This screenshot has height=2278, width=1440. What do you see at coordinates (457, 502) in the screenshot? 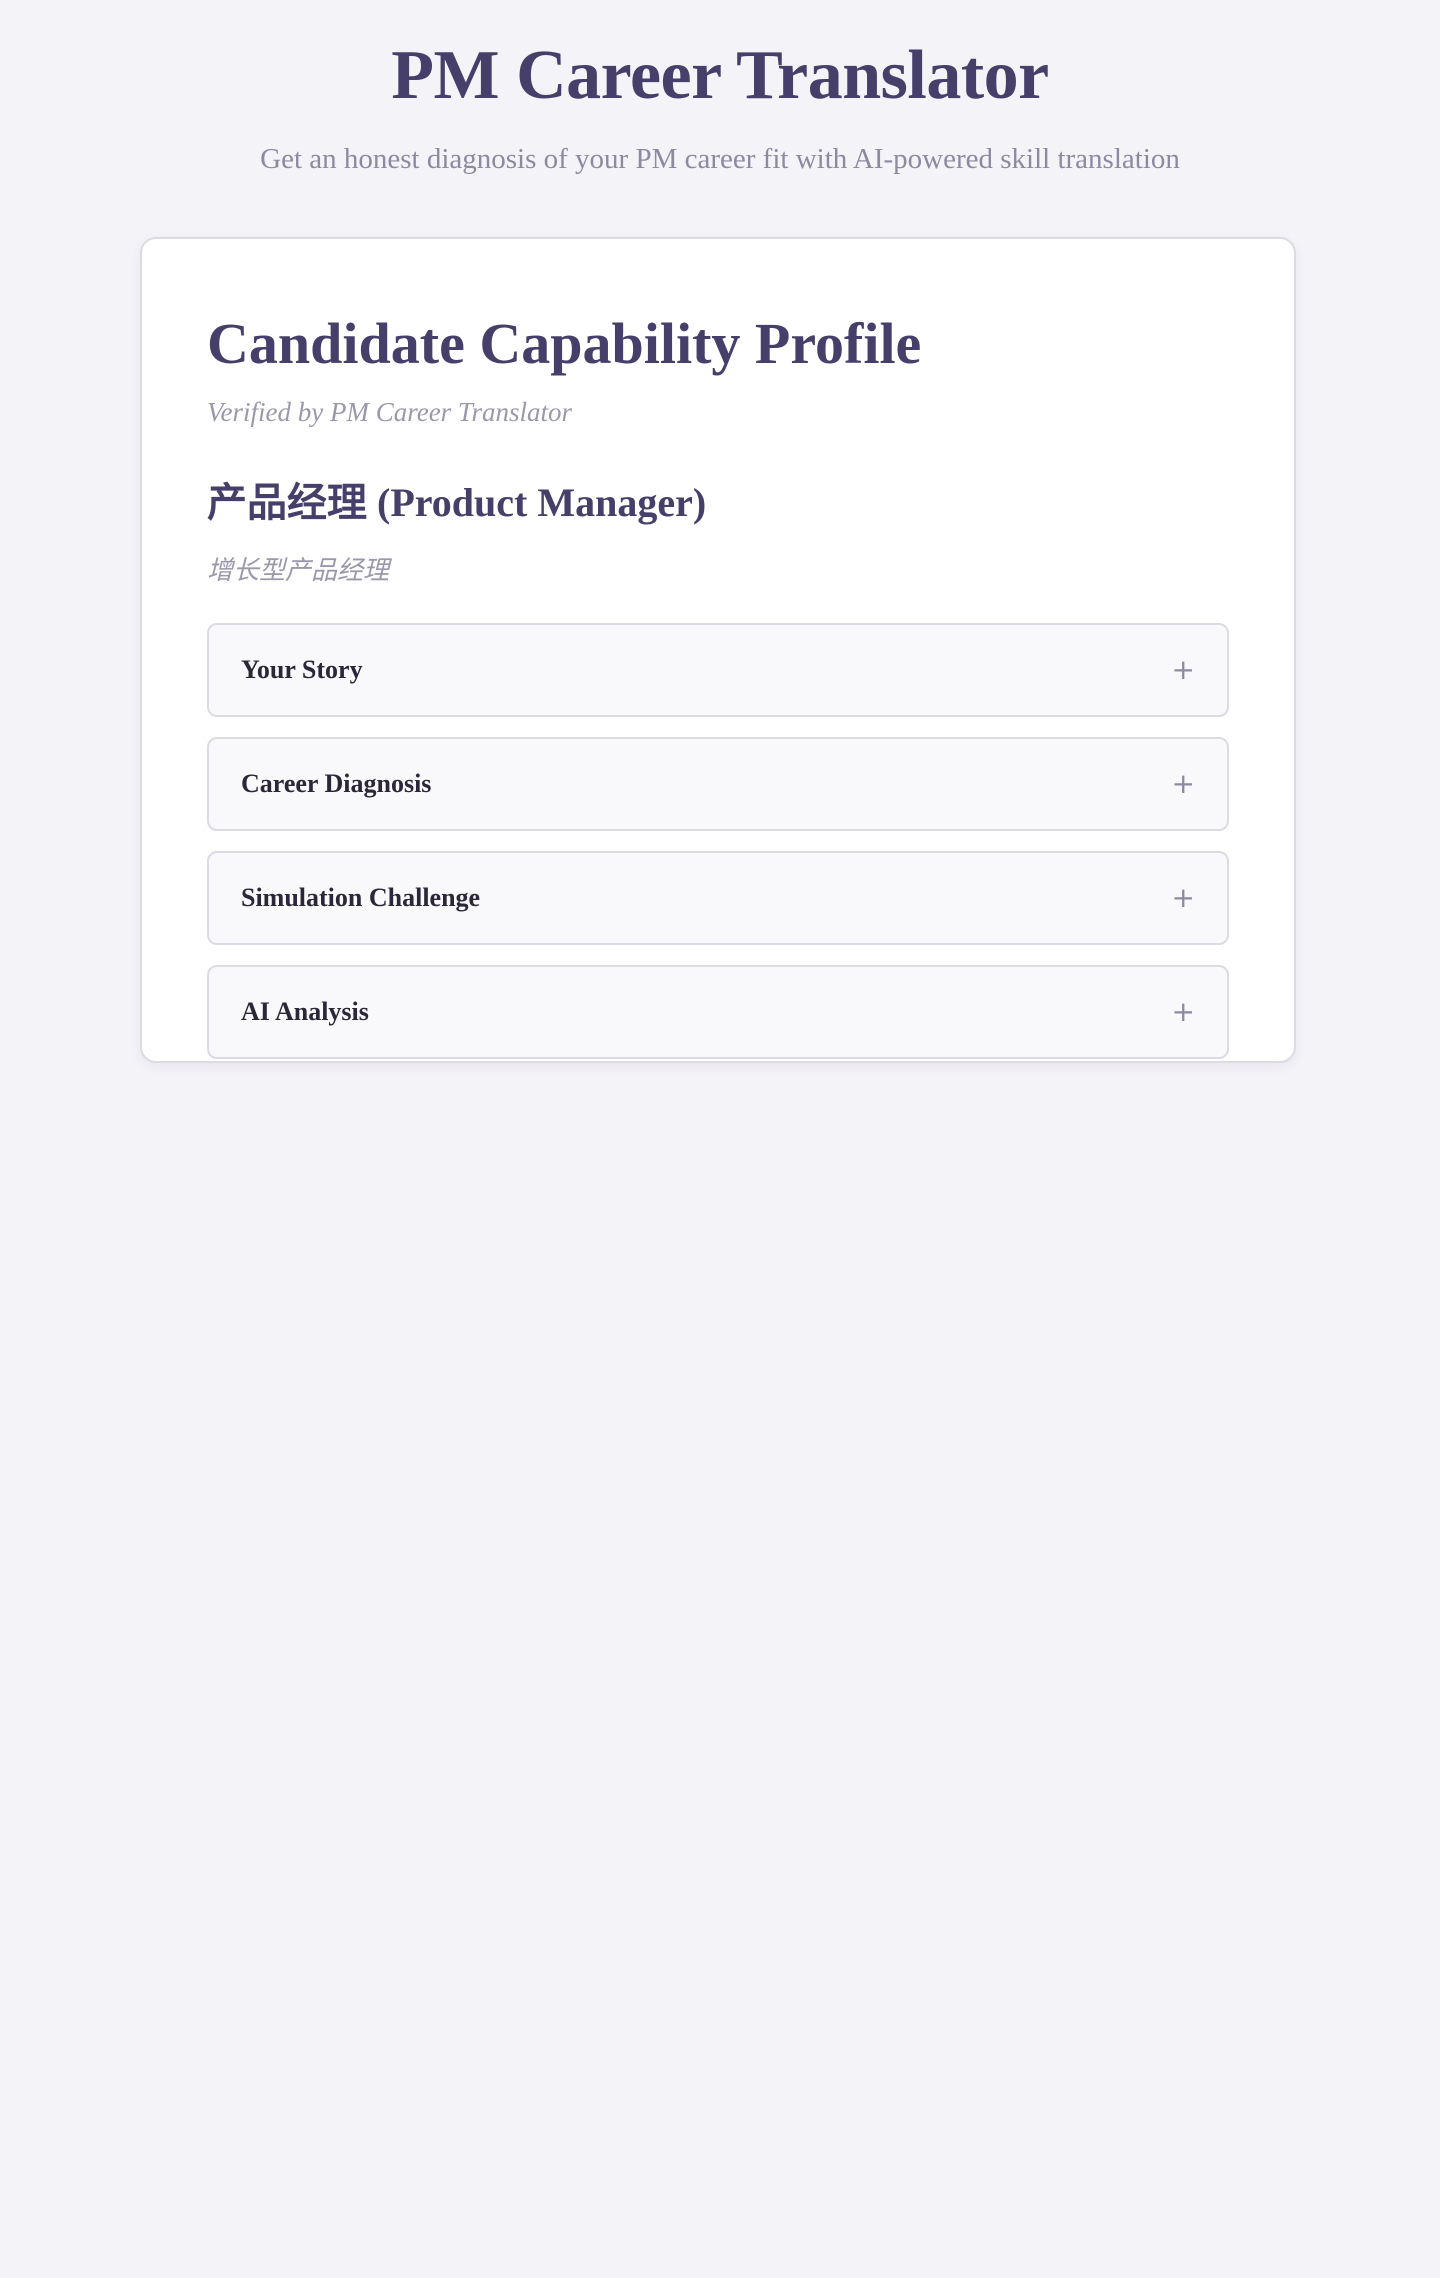
I see `role-title: 产品经理 (Product Manager)` at bounding box center [457, 502].